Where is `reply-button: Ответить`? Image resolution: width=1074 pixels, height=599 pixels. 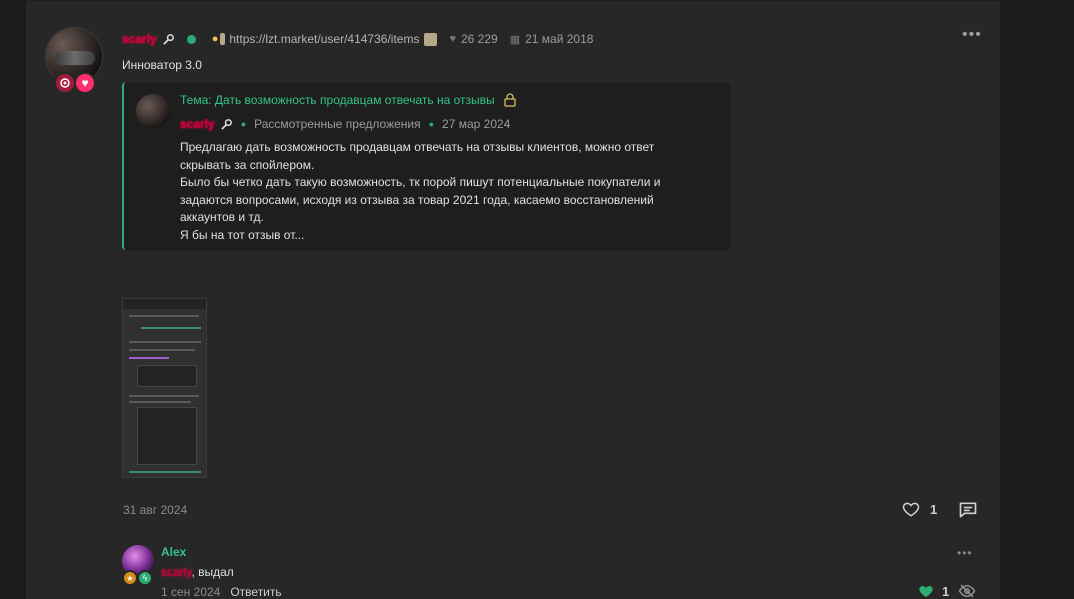
reply-button: Ответить is located at coordinates (255, 592).